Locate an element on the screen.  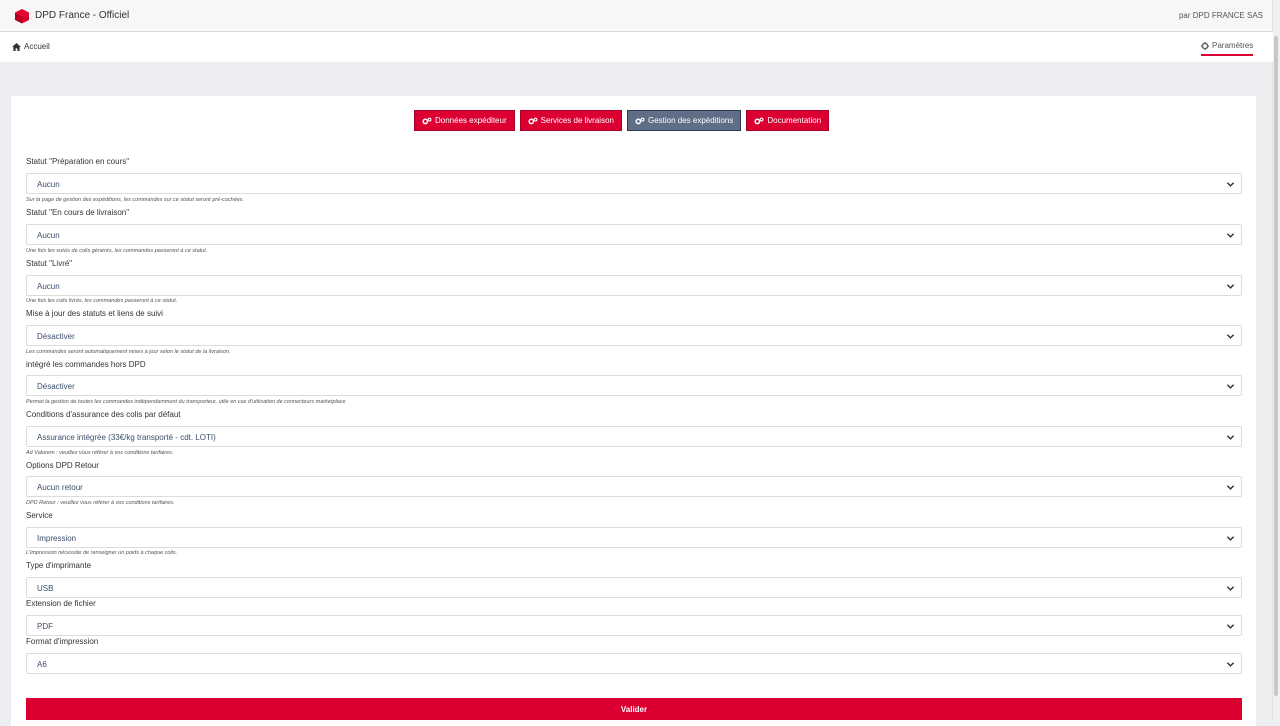
gear-icon is located at coordinates (1205, 45).